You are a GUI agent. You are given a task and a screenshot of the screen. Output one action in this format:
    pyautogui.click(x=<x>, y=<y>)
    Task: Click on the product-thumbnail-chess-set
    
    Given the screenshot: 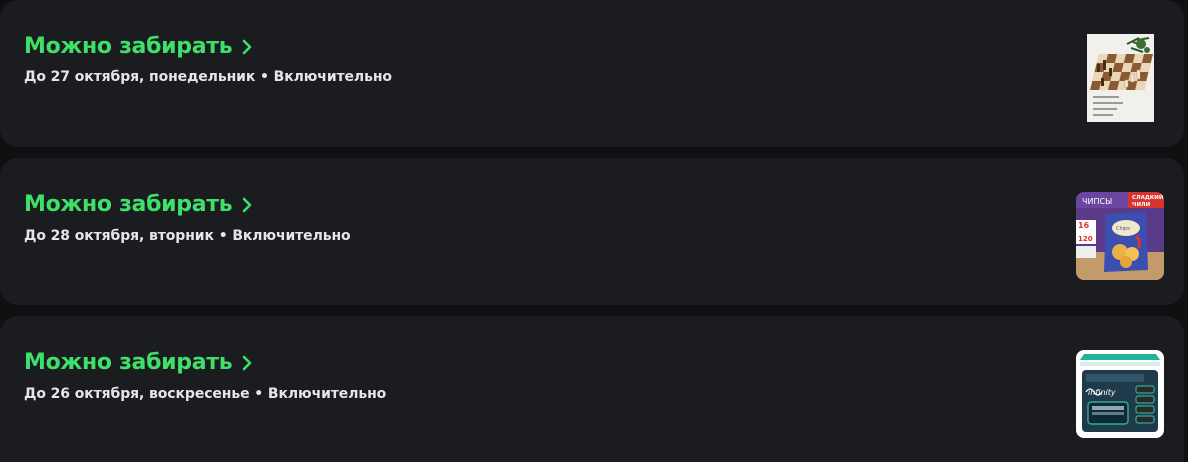 What is the action you would take?
    pyautogui.click(x=1120, y=78)
    